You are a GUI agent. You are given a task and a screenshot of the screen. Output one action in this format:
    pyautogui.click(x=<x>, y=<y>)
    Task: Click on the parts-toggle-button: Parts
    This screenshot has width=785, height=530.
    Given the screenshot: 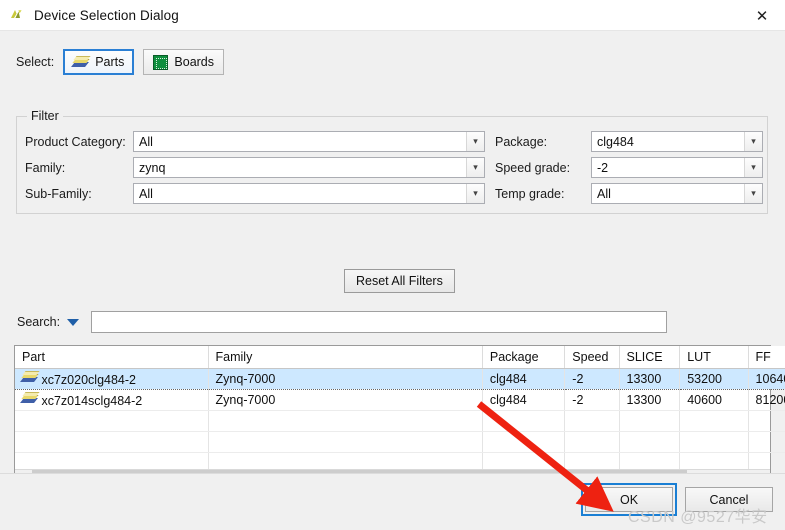 What is the action you would take?
    pyautogui.click(x=99, y=62)
    